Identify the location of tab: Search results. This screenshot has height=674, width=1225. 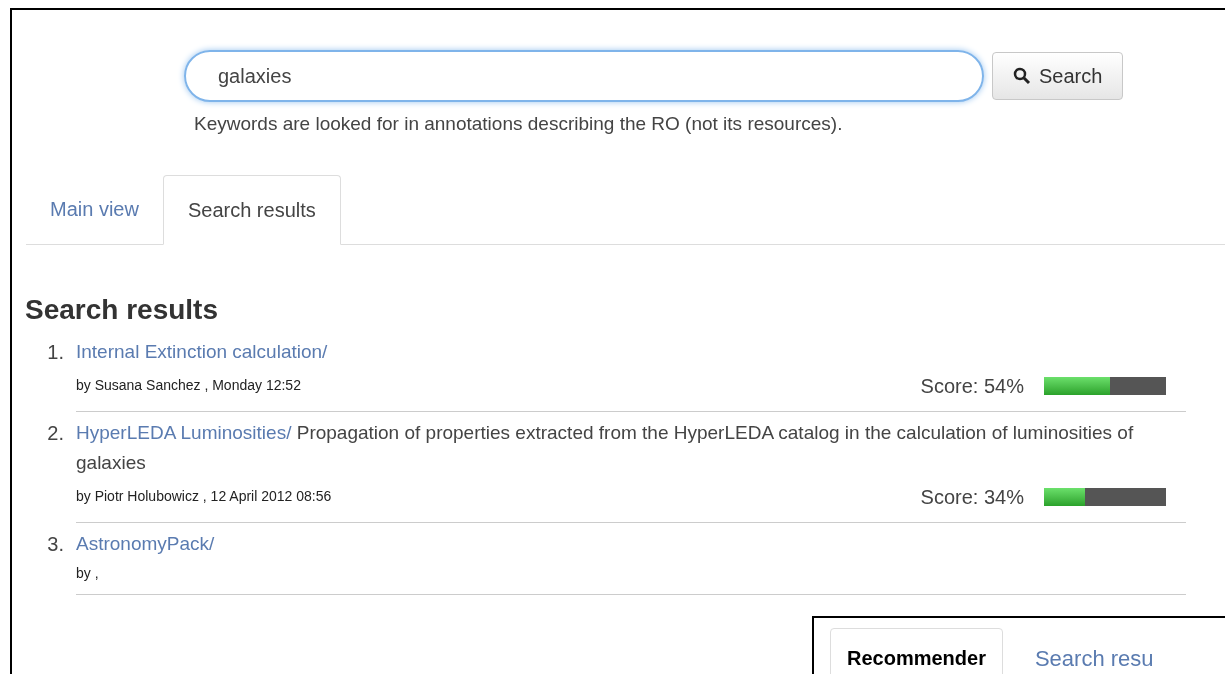
(251, 209).